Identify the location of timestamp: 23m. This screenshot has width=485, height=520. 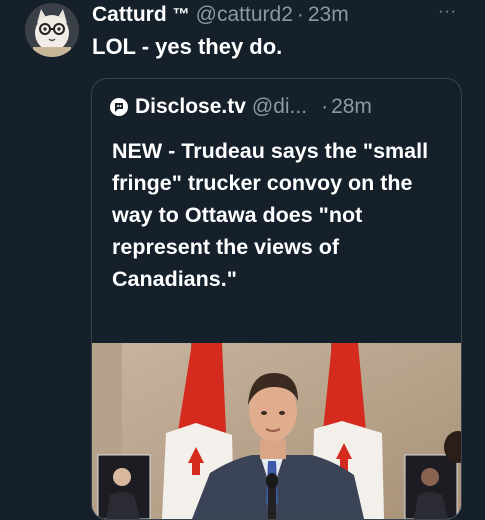
(328, 15).